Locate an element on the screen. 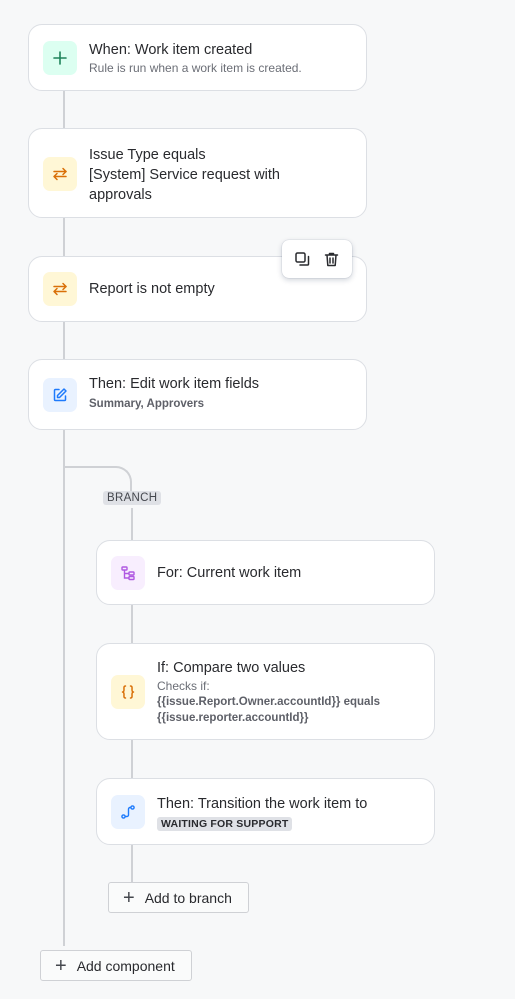 The width and height of the screenshot is (515, 999). curly-braces-icon is located at coordinates (128, 692).